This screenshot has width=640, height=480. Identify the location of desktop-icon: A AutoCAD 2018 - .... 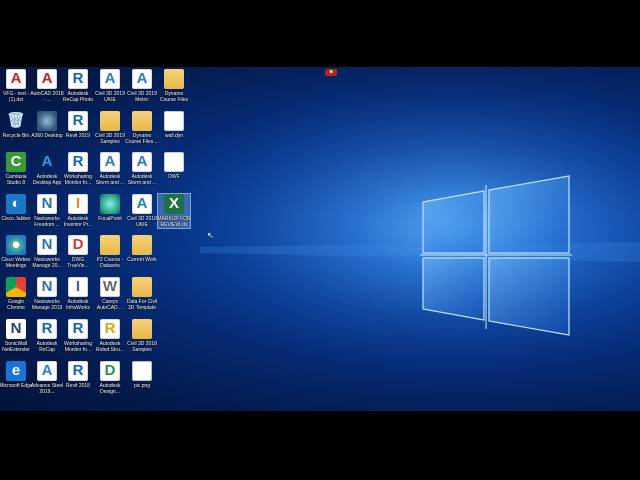
(47, 86).